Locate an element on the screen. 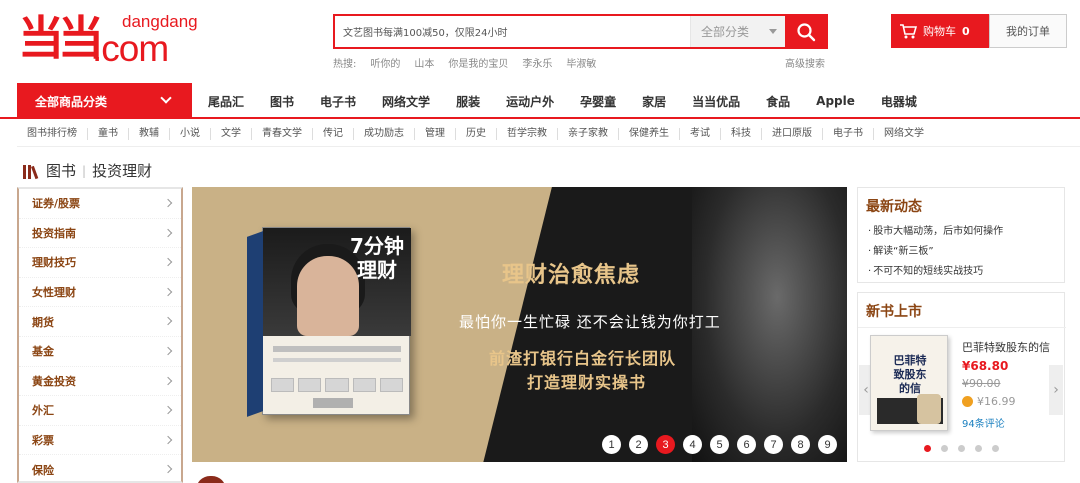 This screenshot has height=483, width=1080. banner-page-dot: 5 is located at coordinates (719, 444).